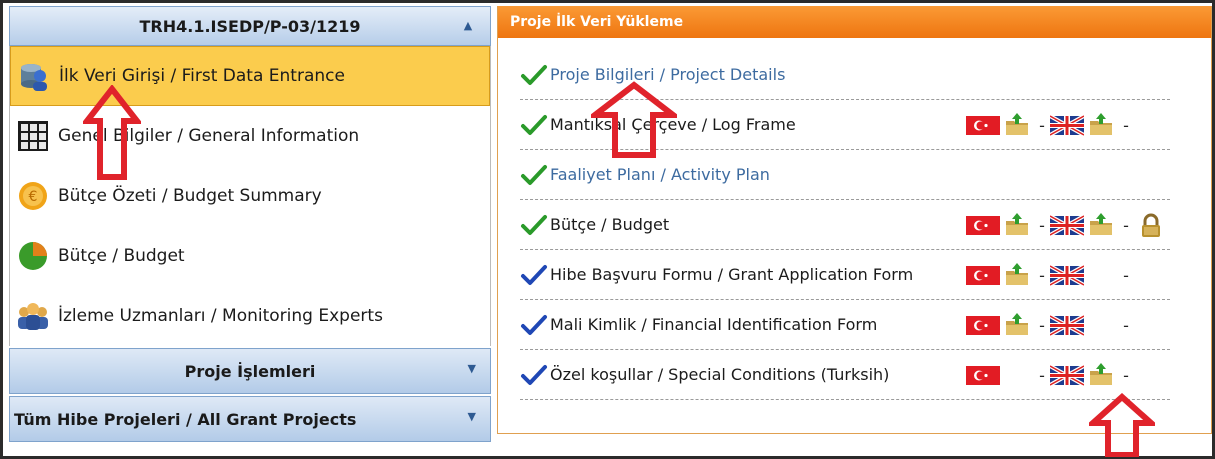 This screenshot has height=459, width=1215. What do you see at coordinates (185, 419) in the screenshot?
I see `section-label: Tüm Hibe Projeleri / All Grant Projects` at bounding box center [185, 419].